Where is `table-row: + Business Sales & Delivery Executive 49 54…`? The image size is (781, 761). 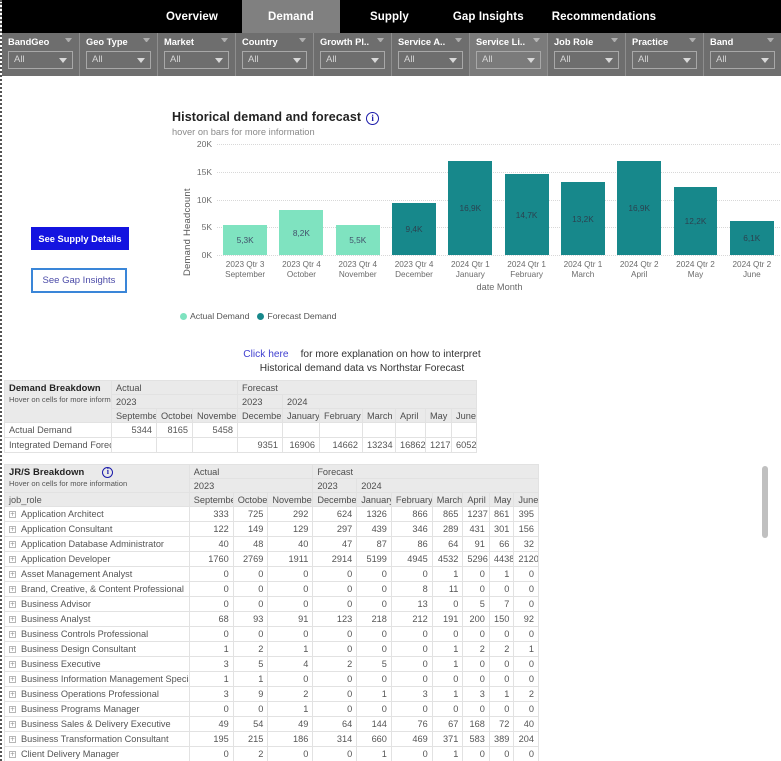
table-row: + Business Sales & Delivery Executive 49 54… is located at coordinates (271, 724).